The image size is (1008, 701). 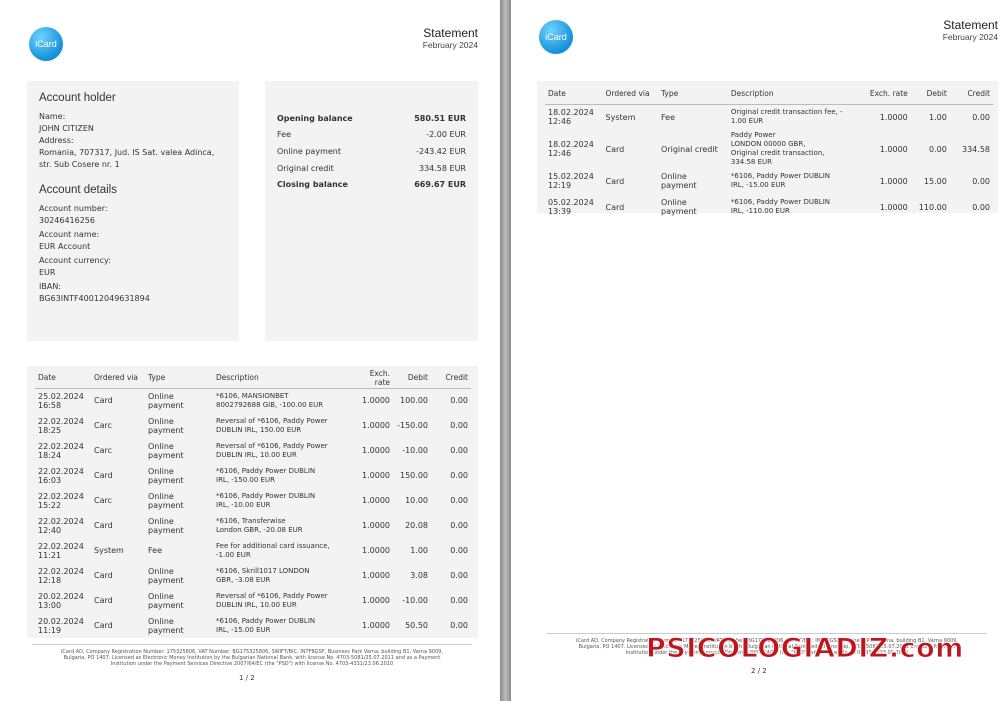 I want to click on cell-debit: 3.08, so click(x=419, y=575).